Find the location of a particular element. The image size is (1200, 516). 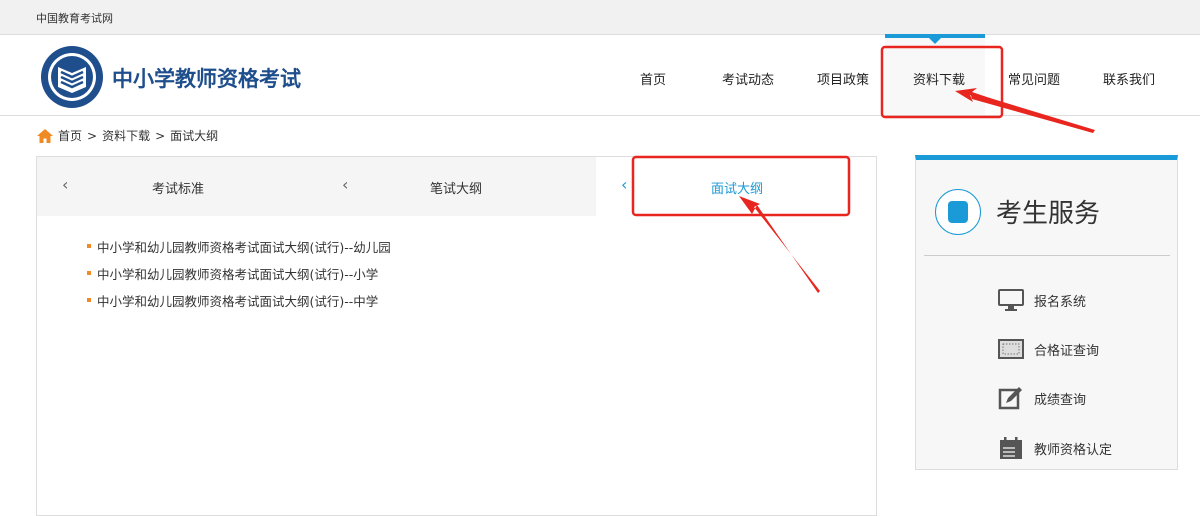

logo-emblem is located at coordinates (72, 77).